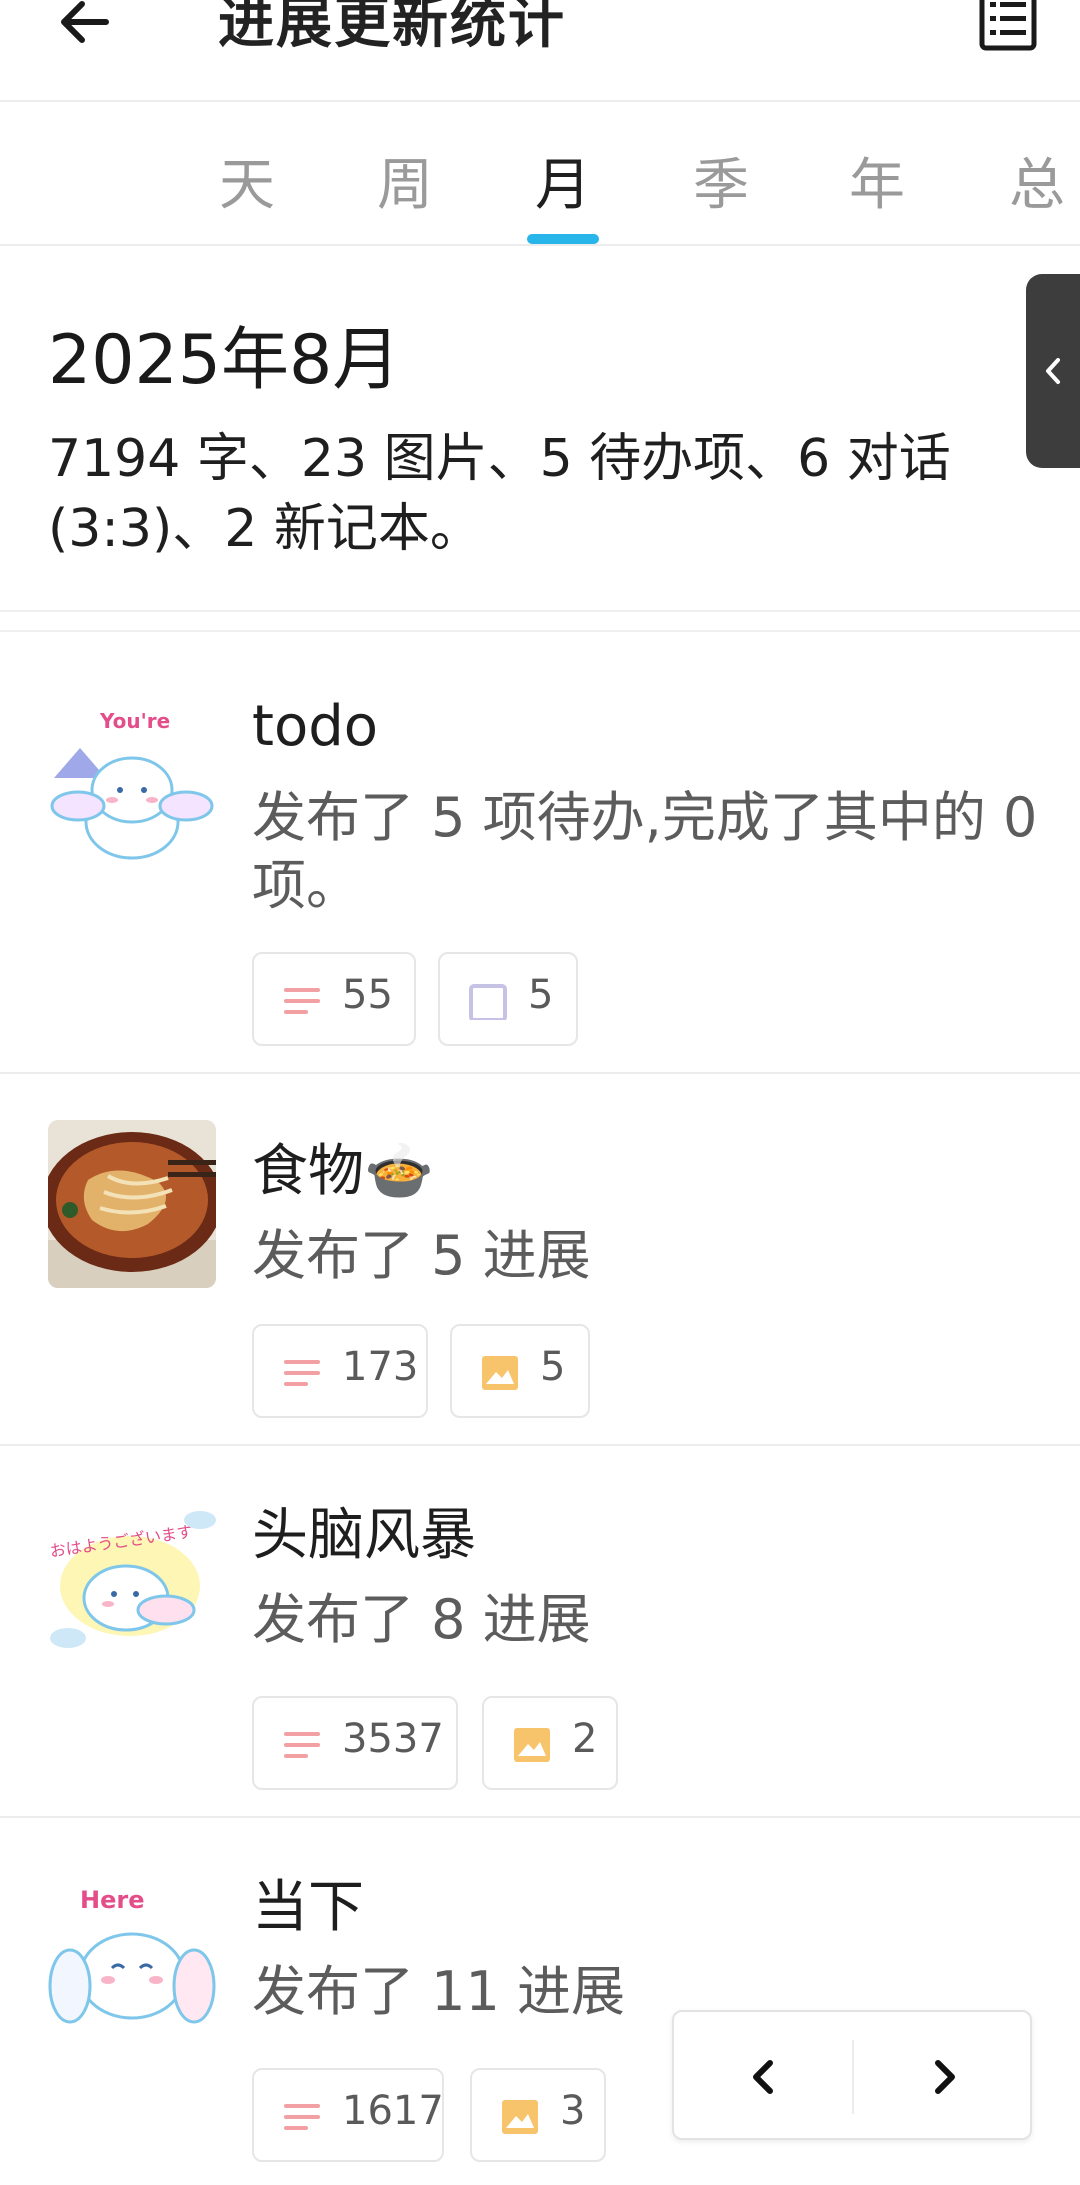  I want to click on back-button, so click(85, 29).